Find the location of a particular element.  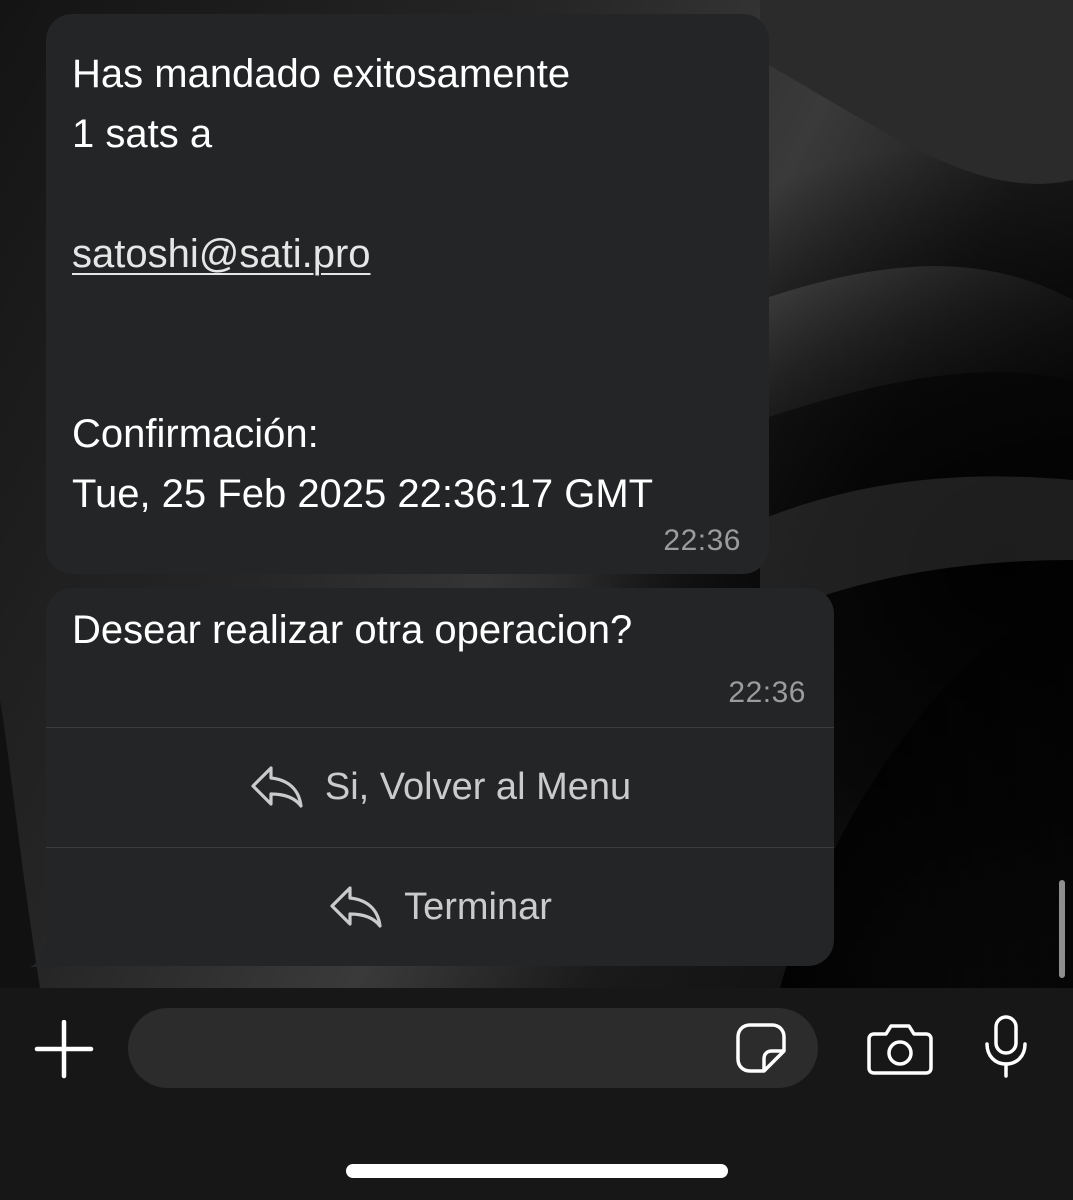

message-line: Confirmación: is located at coordinates (195, 434).